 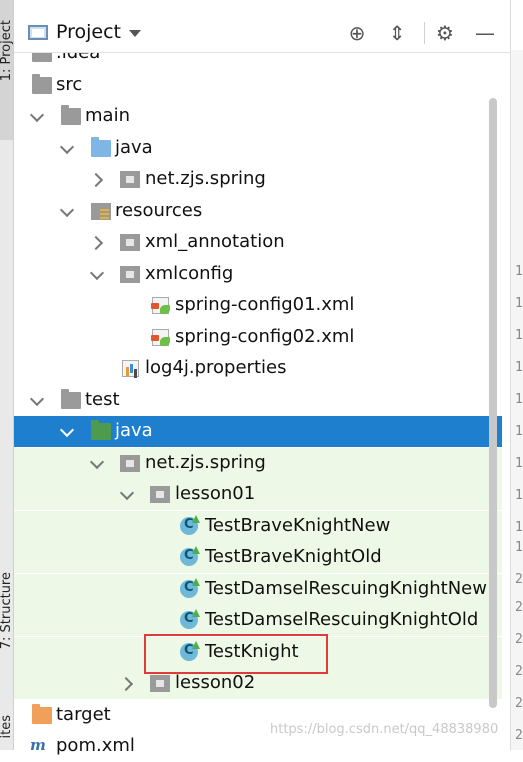 I want to click on tree-item-src: src, so click(x=258, y=85).